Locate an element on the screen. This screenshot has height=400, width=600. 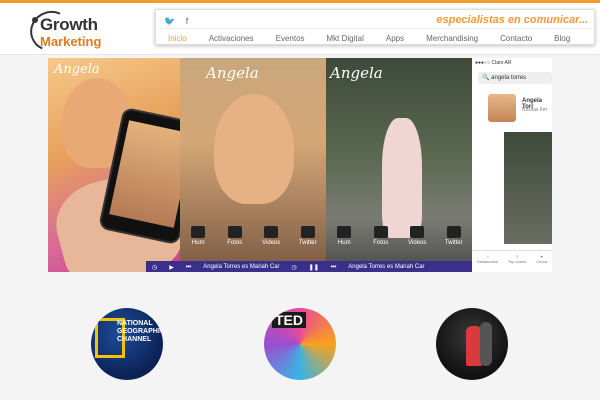
app-icon-twitter-2: Twitter is located at coordinates (454, 236).